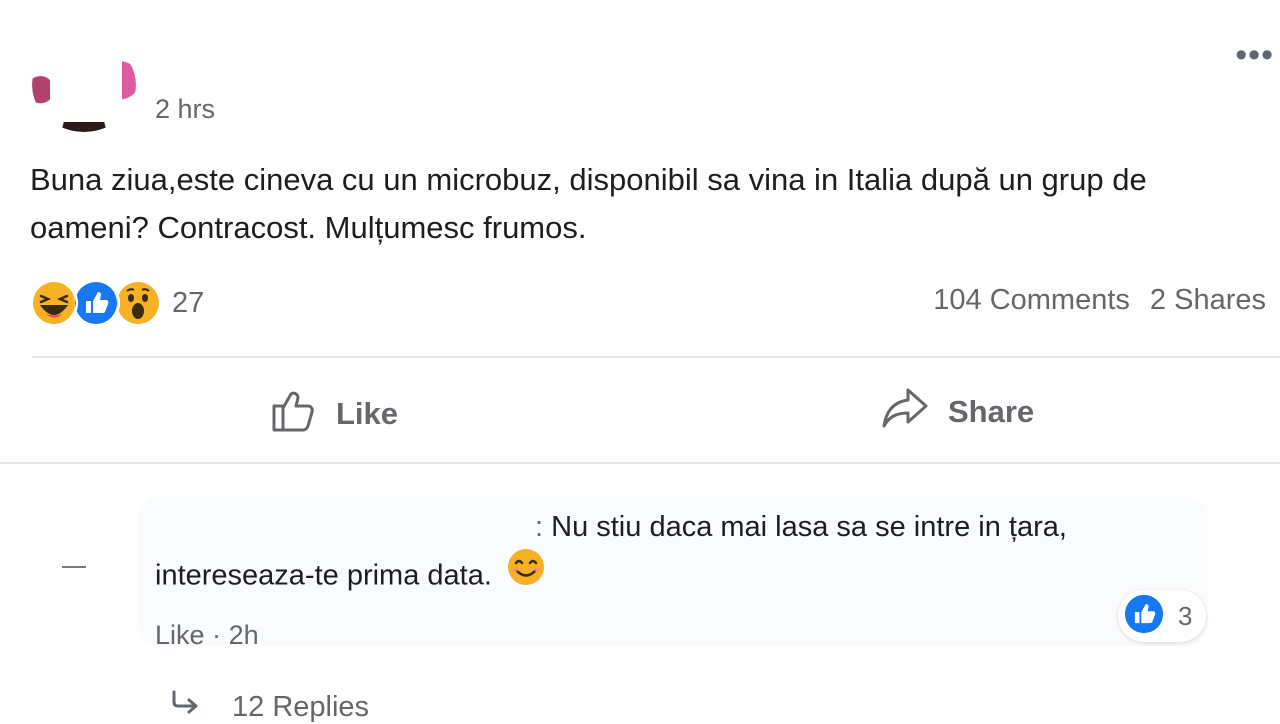 Image resolution: width=1280 pixels, height=724 pixels. What do you see at coordinates (367, 413) in the screenshot?
I see `like-button-label: Like` at bounding box center [367, 413].